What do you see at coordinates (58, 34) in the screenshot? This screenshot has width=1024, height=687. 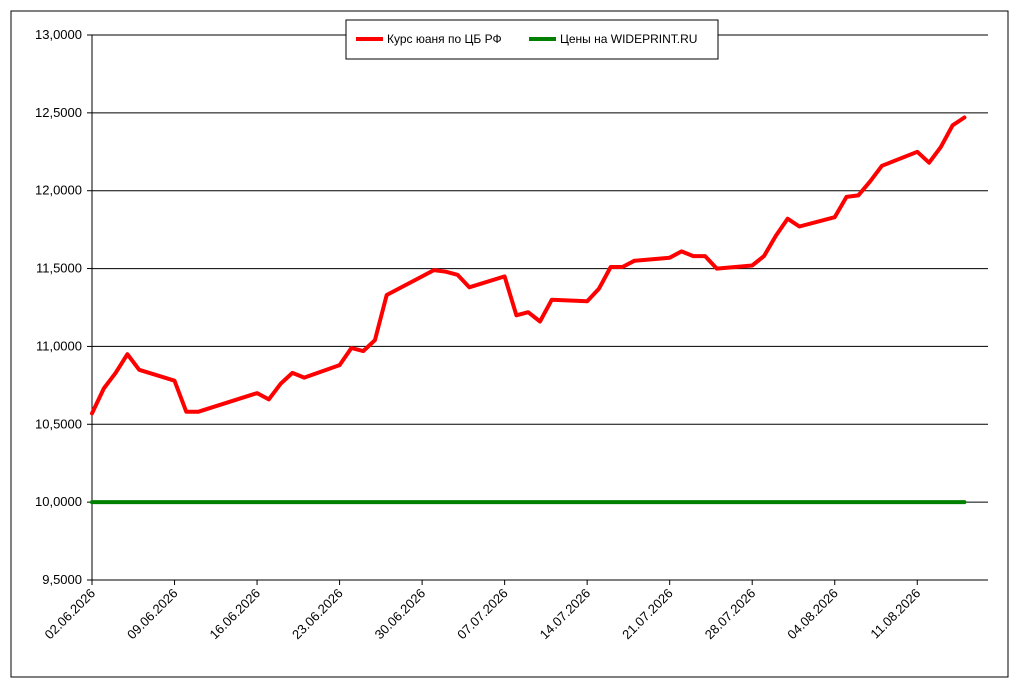 I see `y-tick-label: 13,0000` at bounding box center [58, 34].